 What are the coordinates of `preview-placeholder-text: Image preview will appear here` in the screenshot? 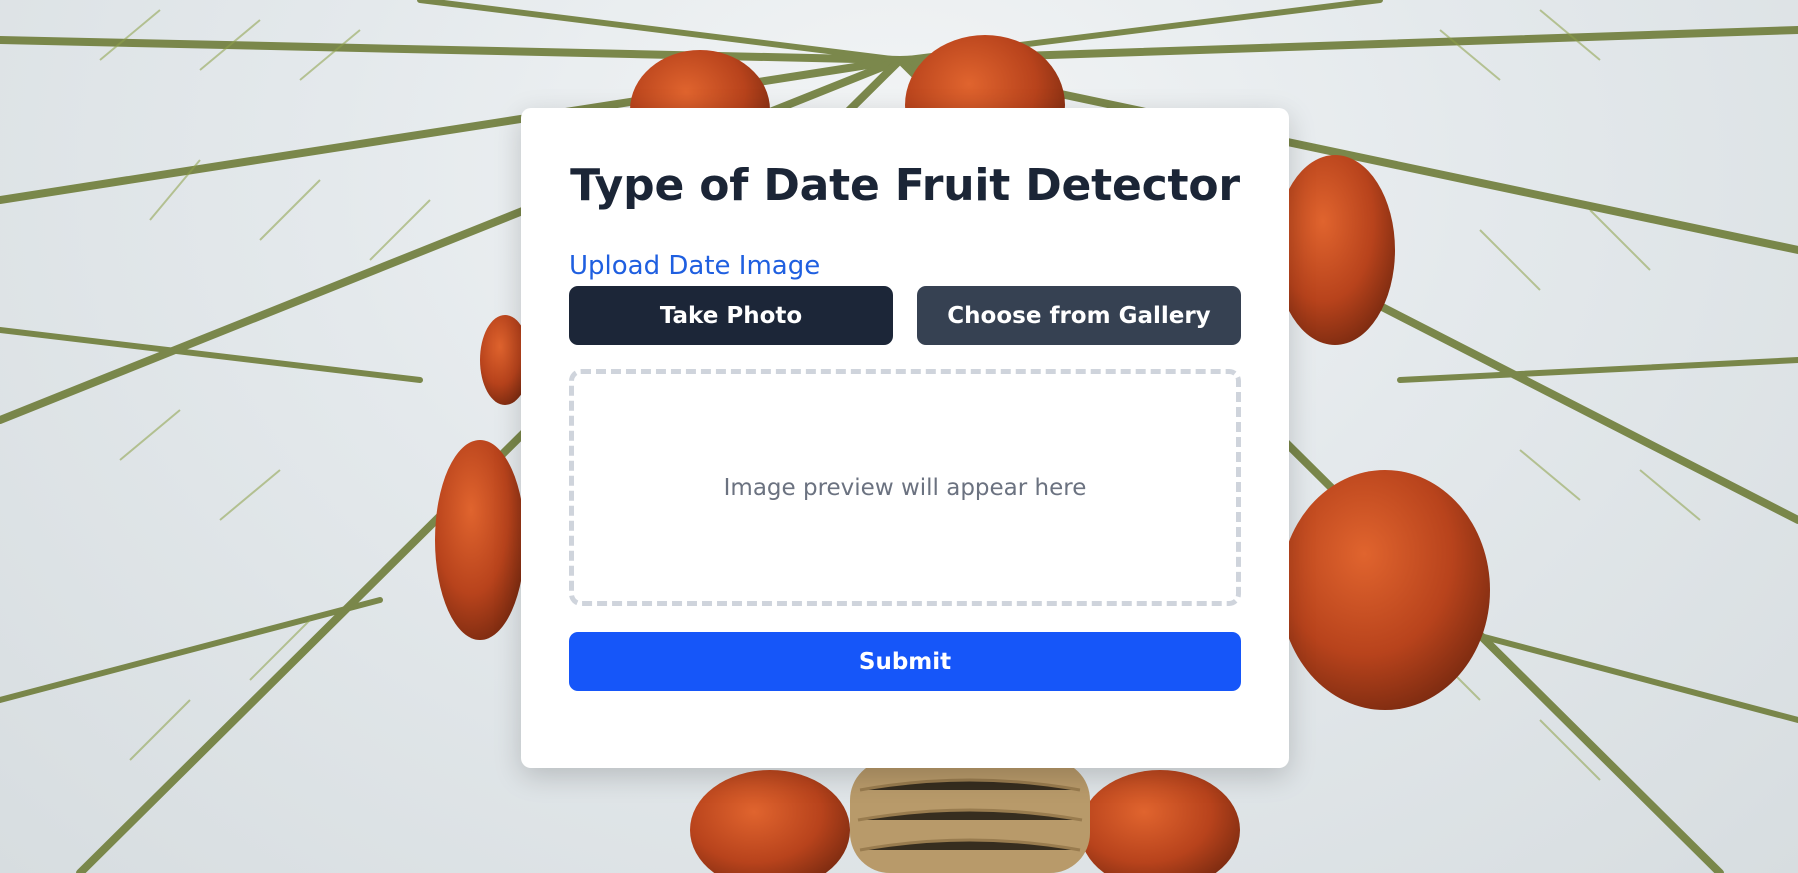 It's located at (905, 487).